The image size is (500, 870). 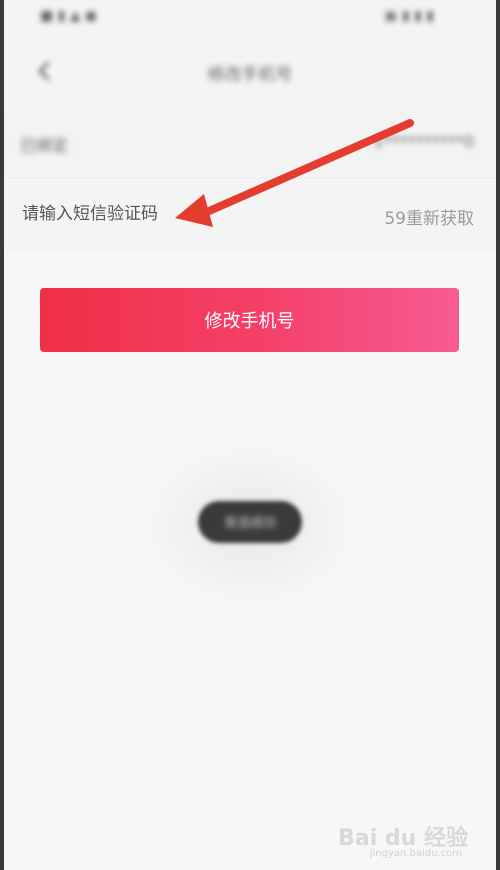 I want to click on phone-value: 1**********0, so click(x=423, y=141).